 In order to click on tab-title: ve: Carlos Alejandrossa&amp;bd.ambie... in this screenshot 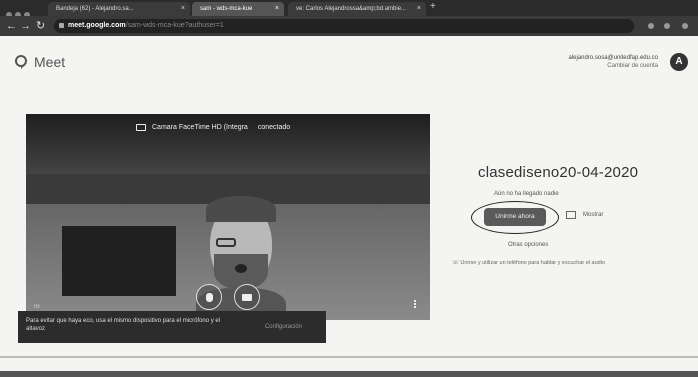, I will do `click(351, 9)`.